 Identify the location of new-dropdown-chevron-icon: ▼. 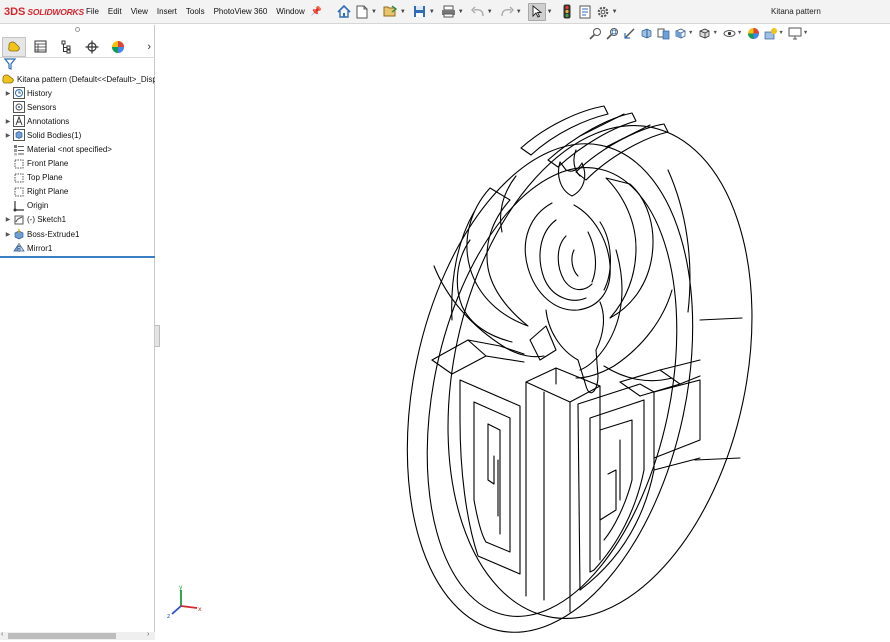
(374, 12).